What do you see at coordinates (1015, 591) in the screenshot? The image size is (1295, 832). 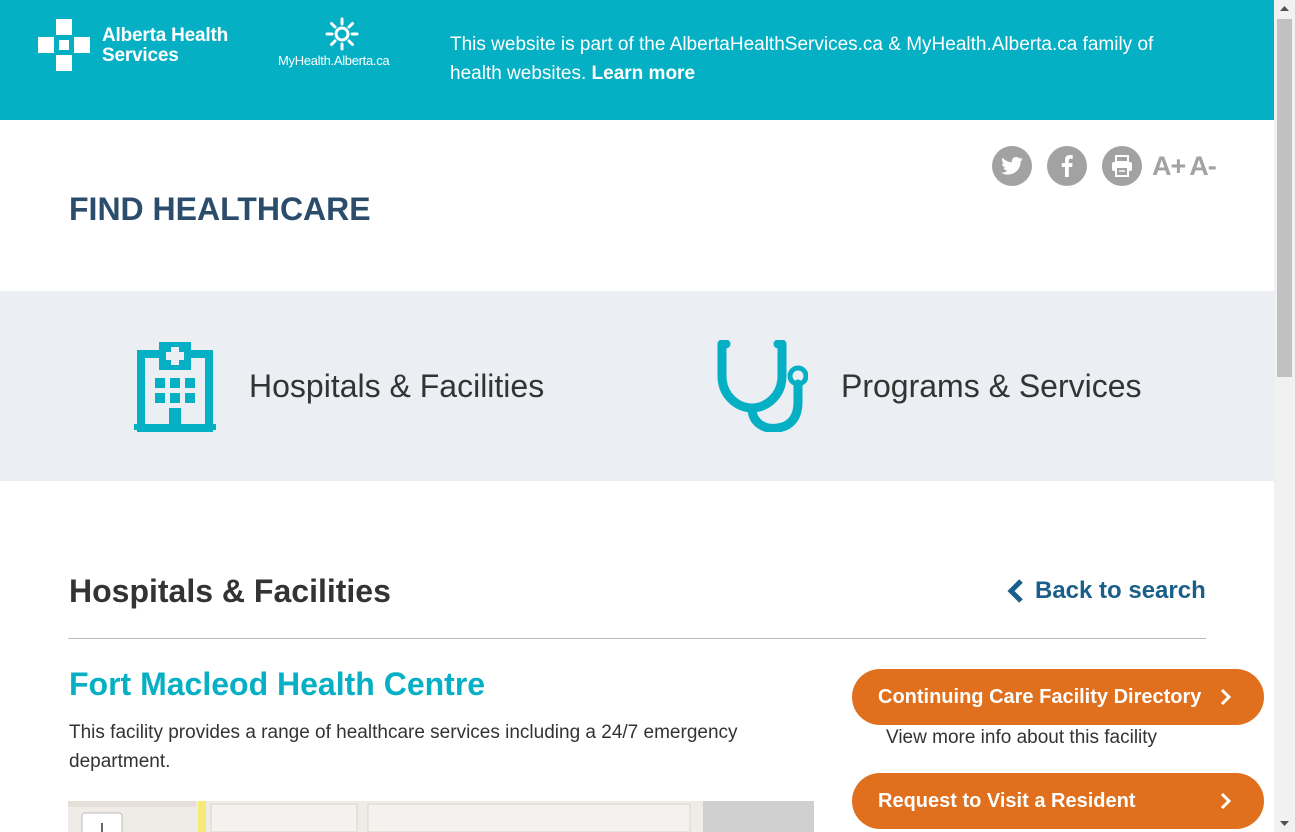 I see `chevron-left-icon` at bounding box center [1015, 591].